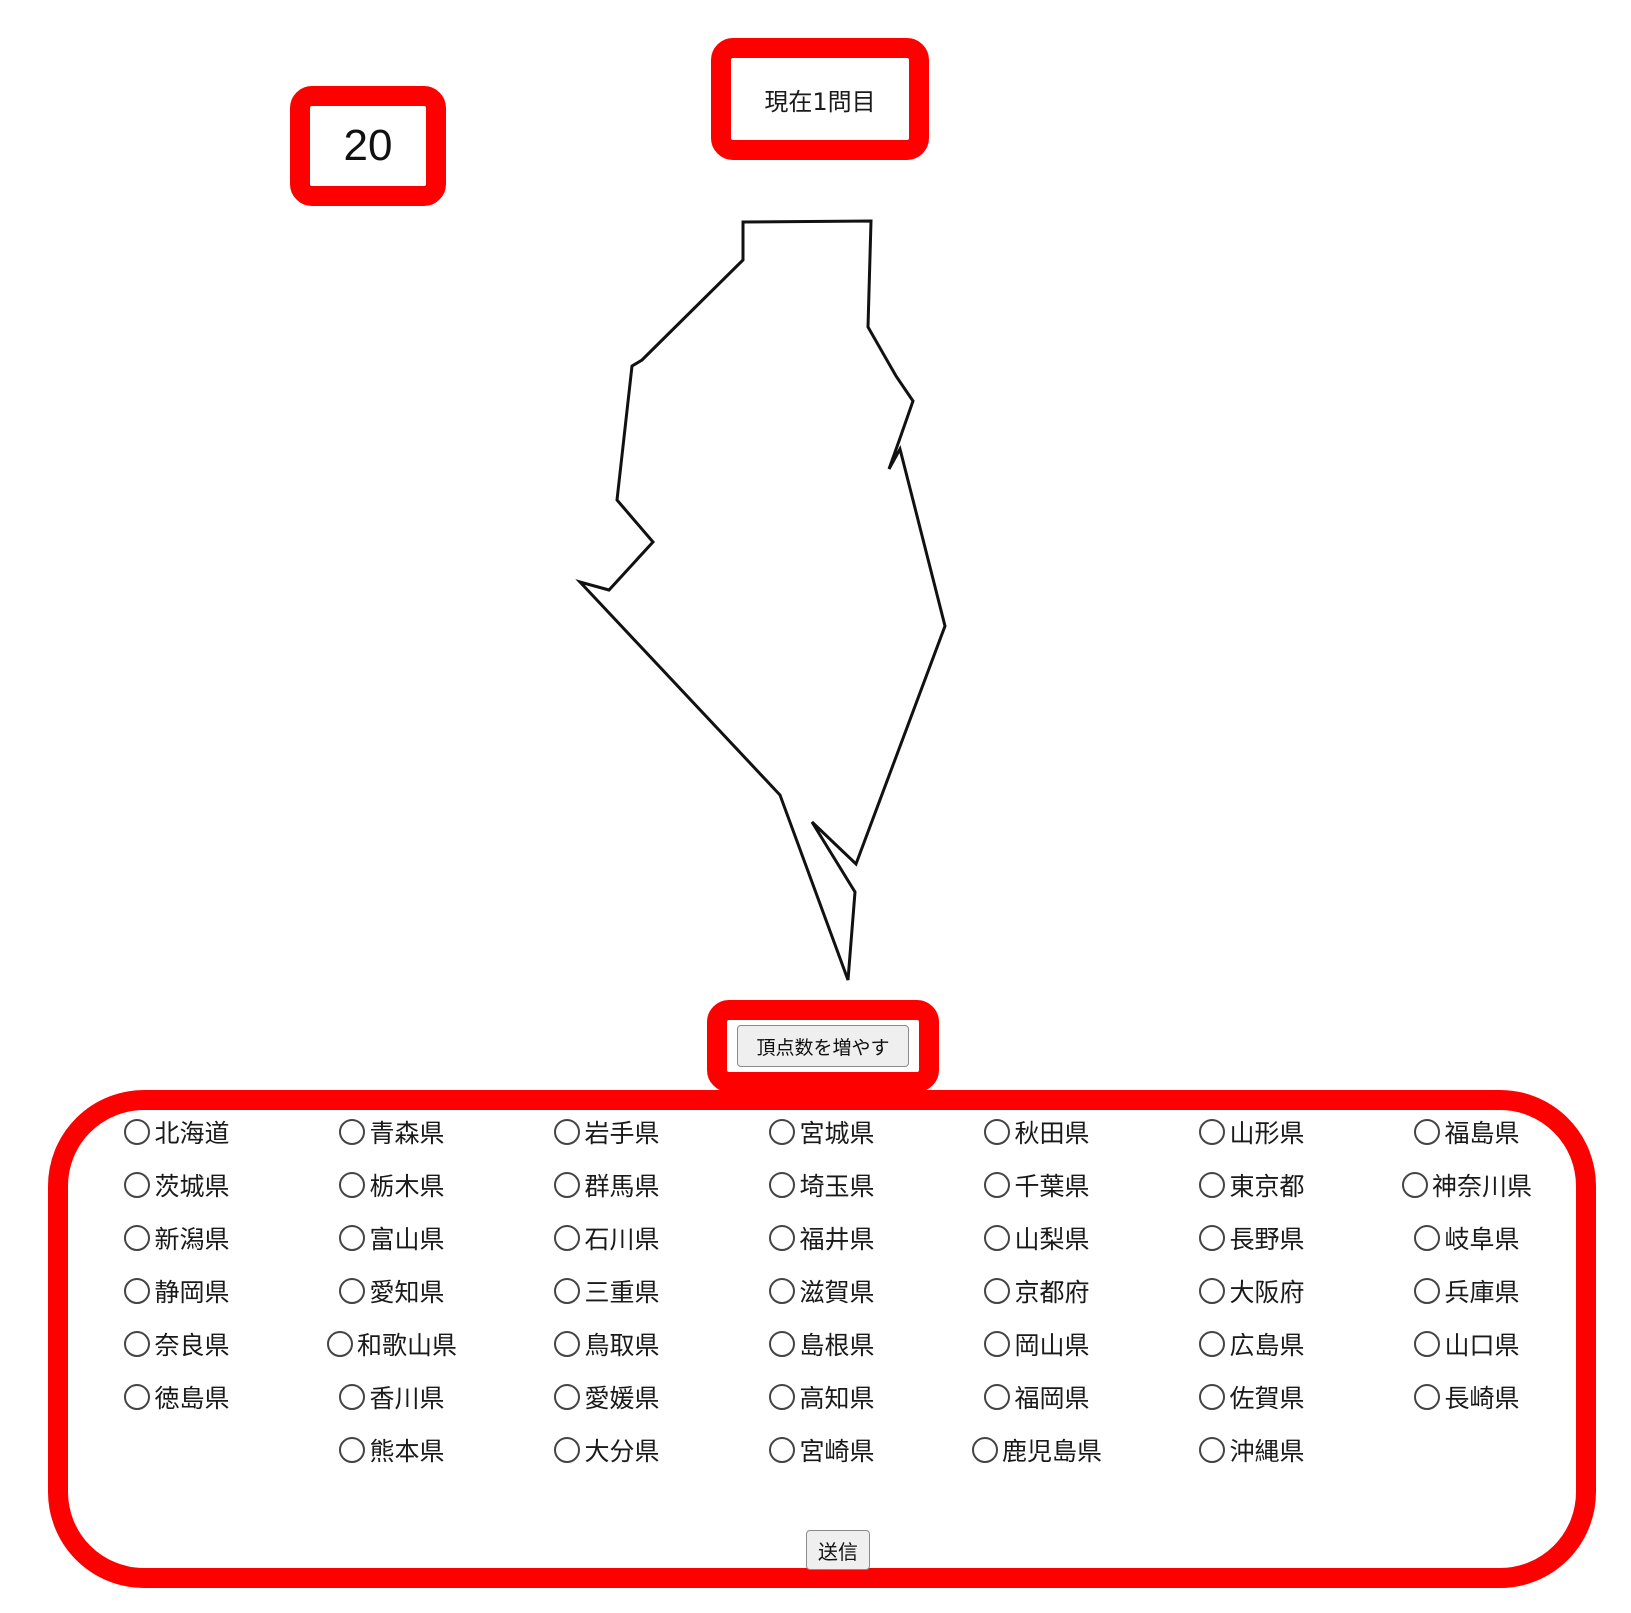  What do you see at coordinates (1252, 1291) in the screenshot?
I see `prefecture-option: 大阪府` at bounding box center [1252, 1291].